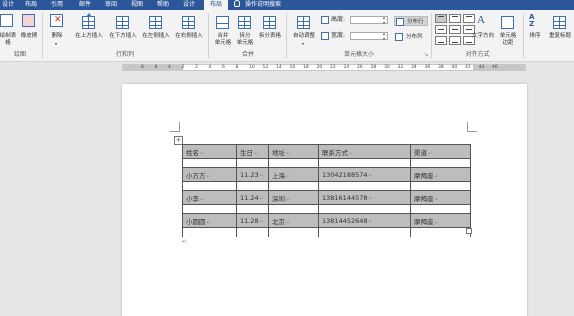  Describe the element at coordinates (209, 220) in the screenshot. I see `table-cell: 小圆圆↵` at that location.